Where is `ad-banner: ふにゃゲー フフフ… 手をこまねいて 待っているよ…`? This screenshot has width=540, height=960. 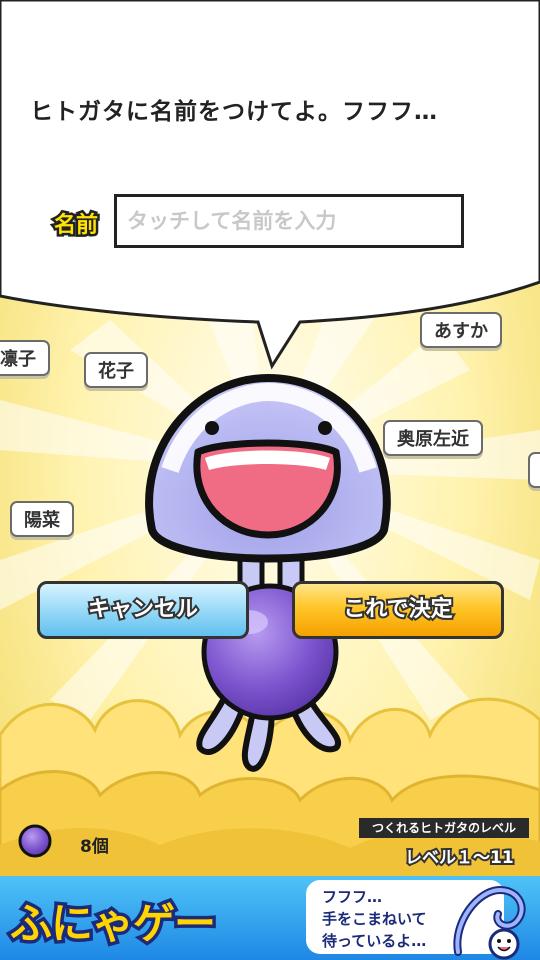 ad-banner: ふにゃゲー フフフ… 手をこまねいて 待っているよ… is located at coordinates (270, 918).